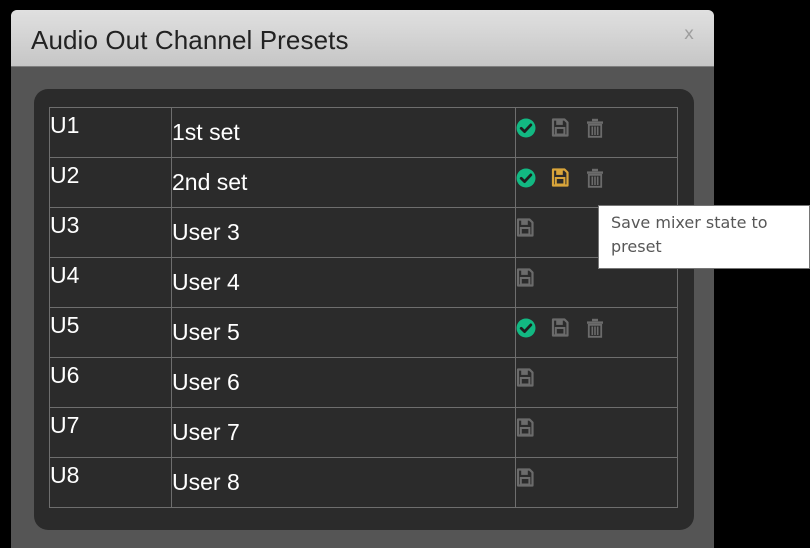 This screenshot has height=548, width=810. Describe the element at coordinates (206, 482) in the screenshot. I see `preset-name: User 8` at that location.